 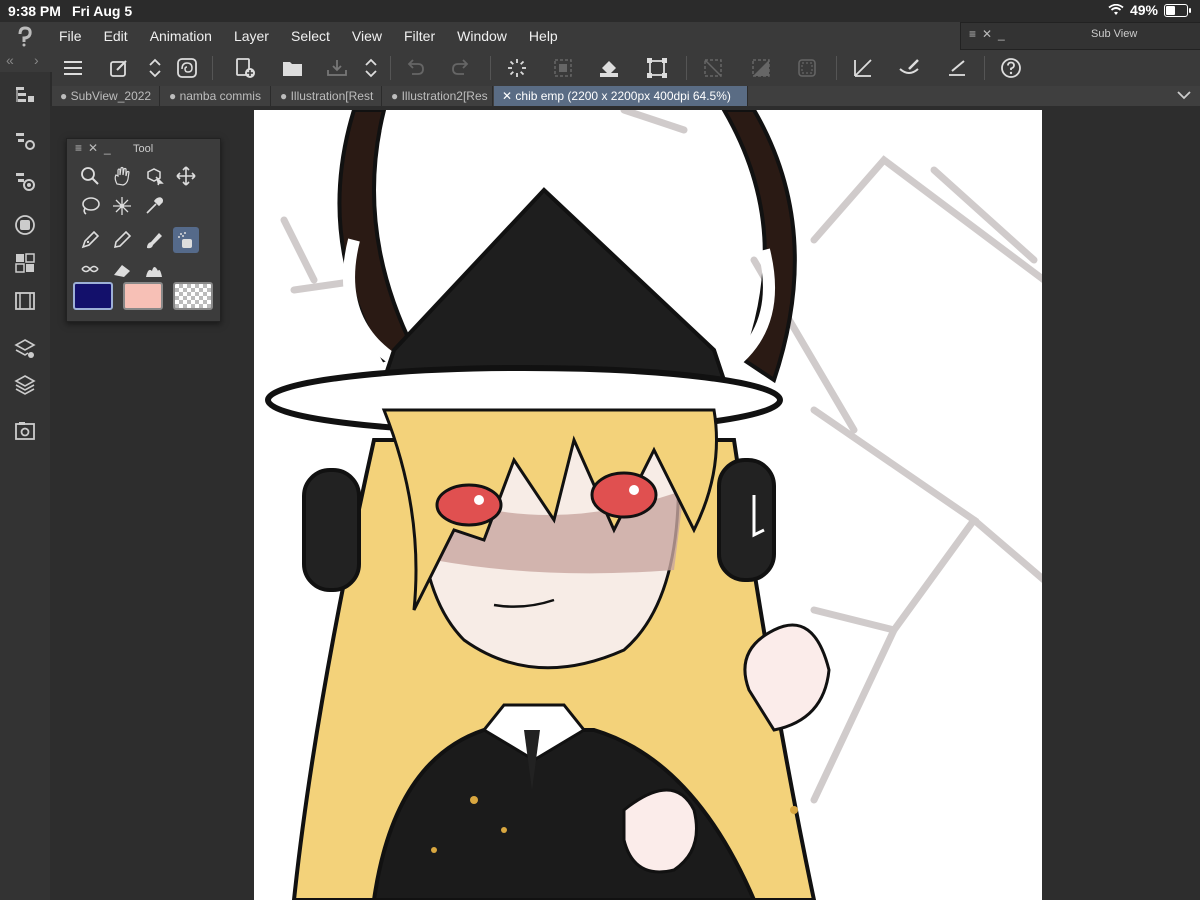 I want to click on menu-filter: Filter, so click(x=419, y=36).